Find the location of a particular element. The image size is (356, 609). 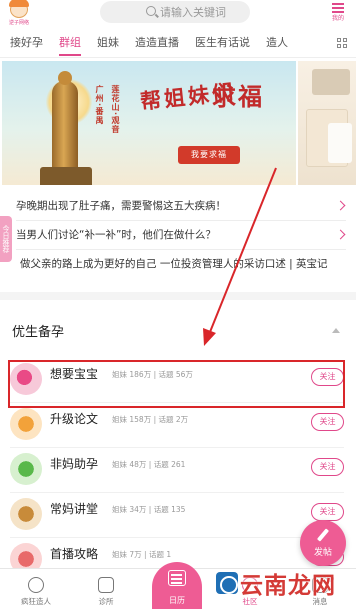

nav-label: 诊所 is located at coordinates (106, 601).